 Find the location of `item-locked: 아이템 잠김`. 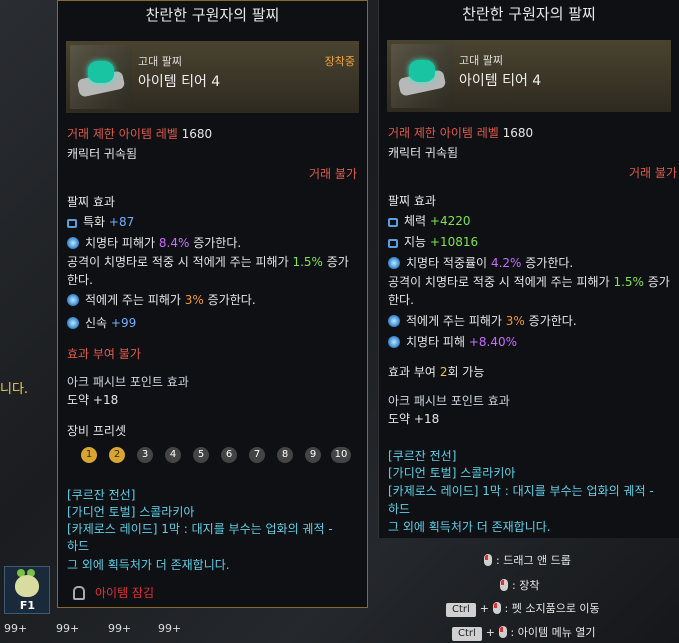

item-locked: 아이템 잠김 is located at coordinates (113, 592).